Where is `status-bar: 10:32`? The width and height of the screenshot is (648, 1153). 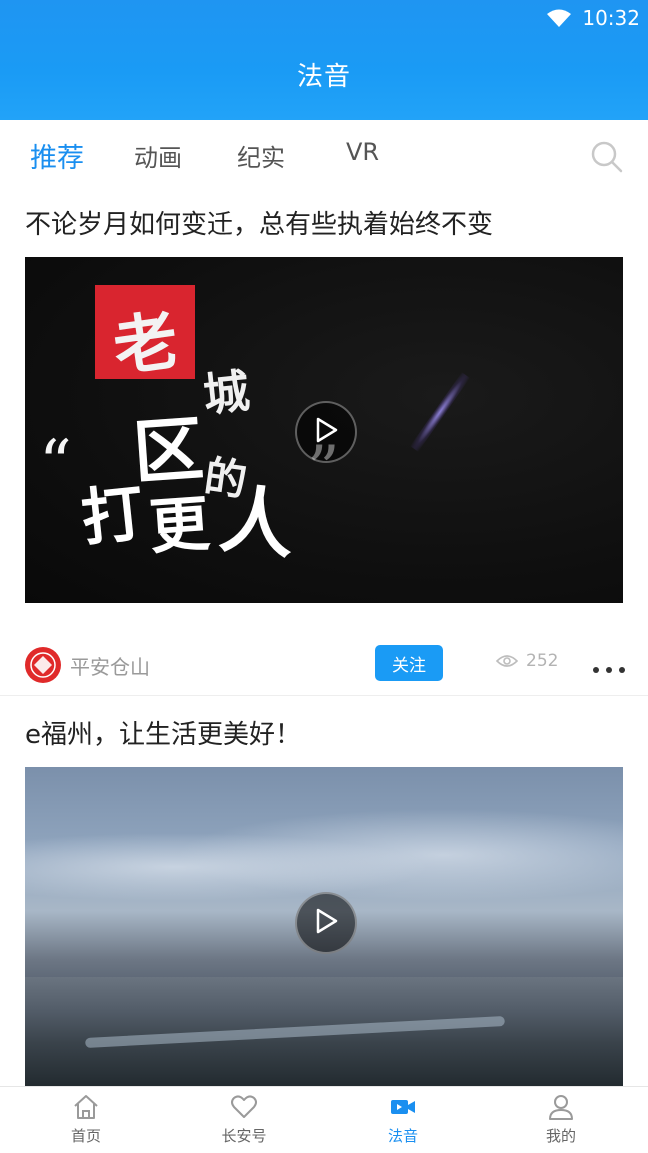
status-bar: 10:32 is located at coordinates (593, 18).